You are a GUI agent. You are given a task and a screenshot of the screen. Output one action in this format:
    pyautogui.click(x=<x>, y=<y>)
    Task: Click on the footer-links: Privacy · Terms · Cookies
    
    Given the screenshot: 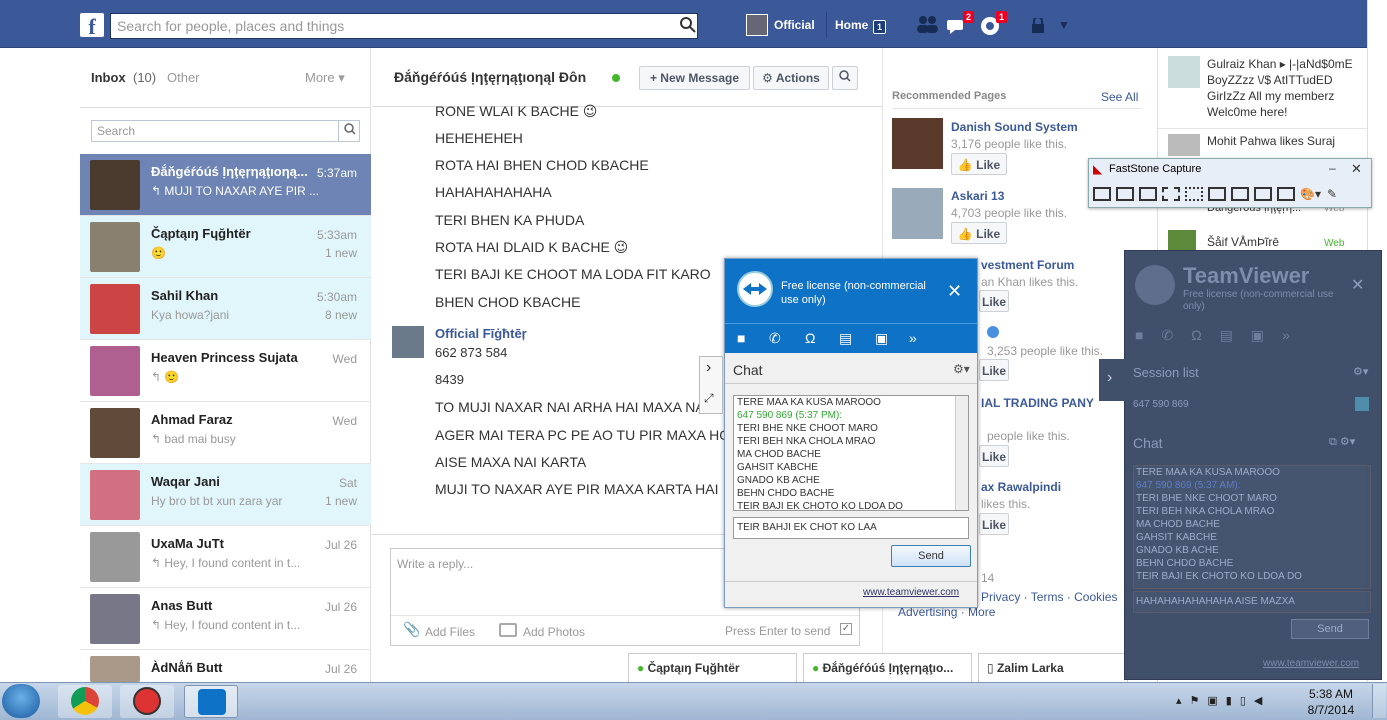 What is the action you would take?
    pyautogui.click(x=1049, y=597)
    